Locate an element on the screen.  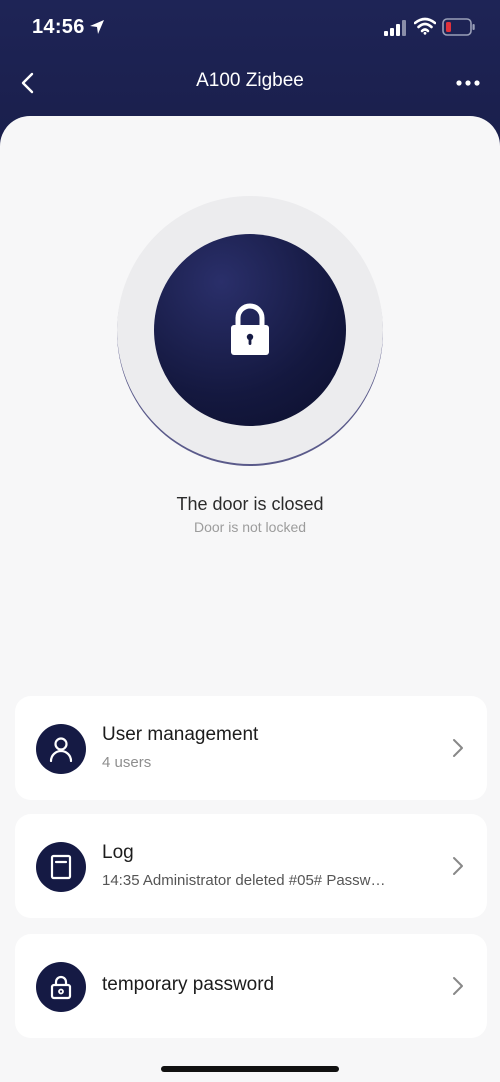
page-title: A100 Zigbee is located at coordinates (250, 80).